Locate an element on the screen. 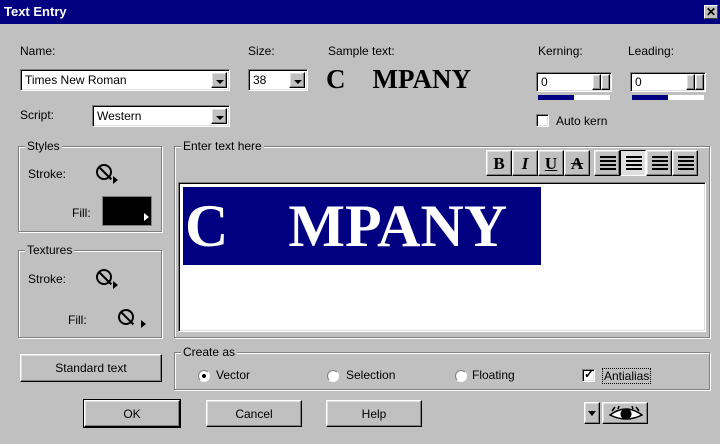 This screenshot has width=720, height=444. fill-swatch-arrow-icon is located at coordinates (146, 217).